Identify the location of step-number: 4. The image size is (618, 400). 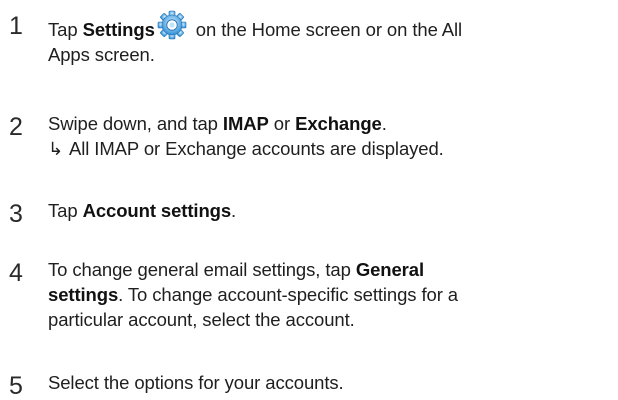
(16, 273).